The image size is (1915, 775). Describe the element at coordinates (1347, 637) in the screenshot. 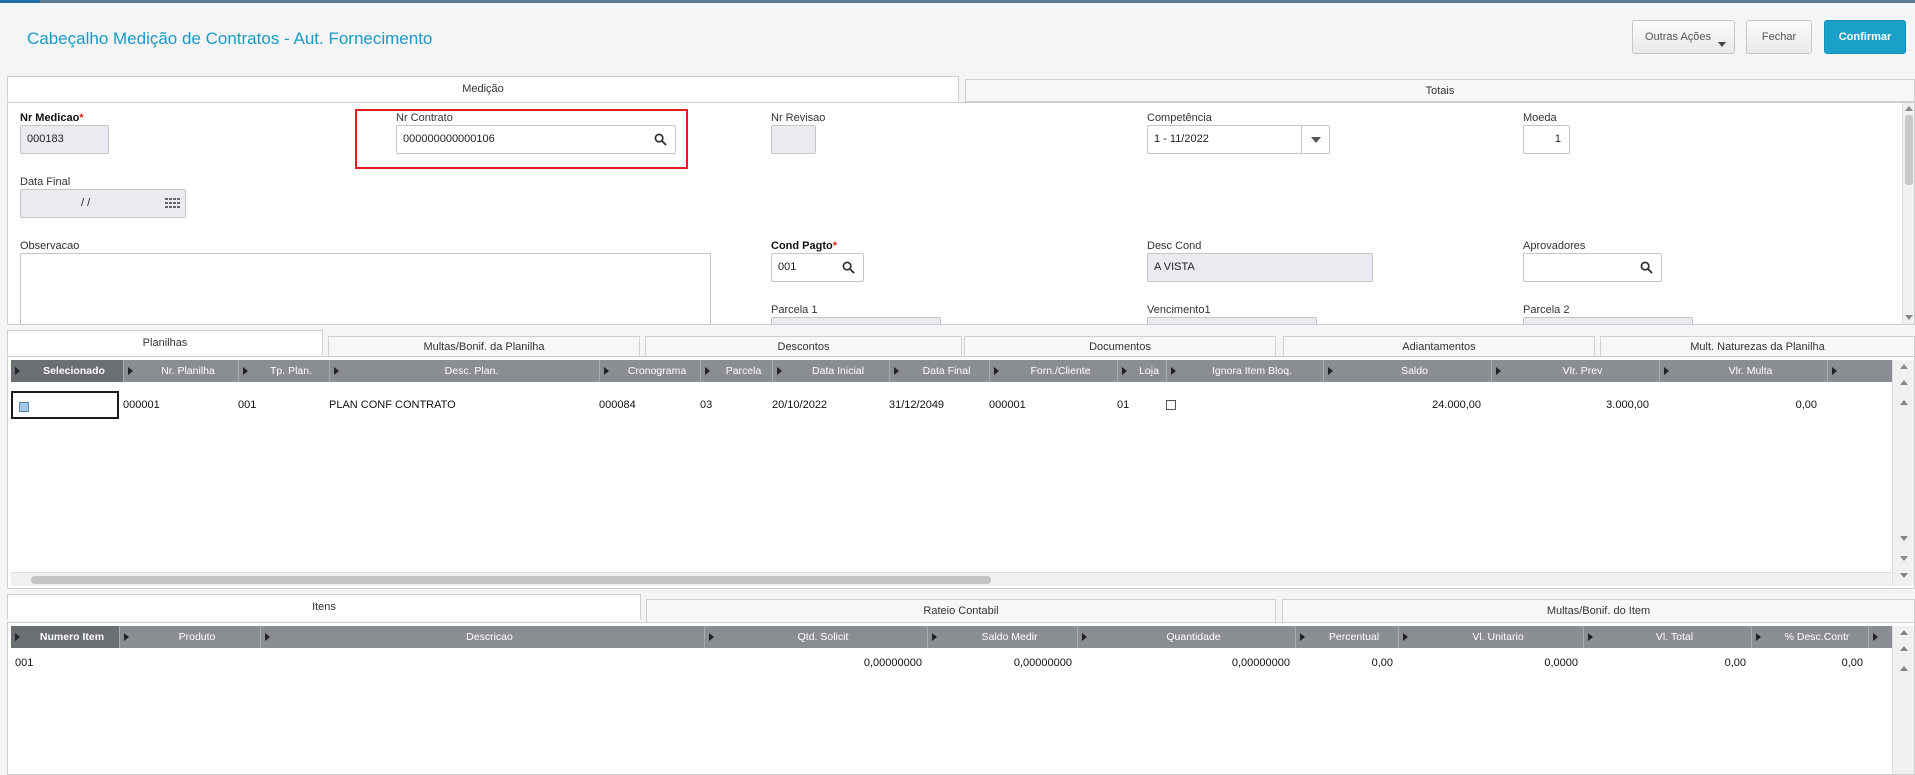

I see `col-percentual: Percentual` at that location.